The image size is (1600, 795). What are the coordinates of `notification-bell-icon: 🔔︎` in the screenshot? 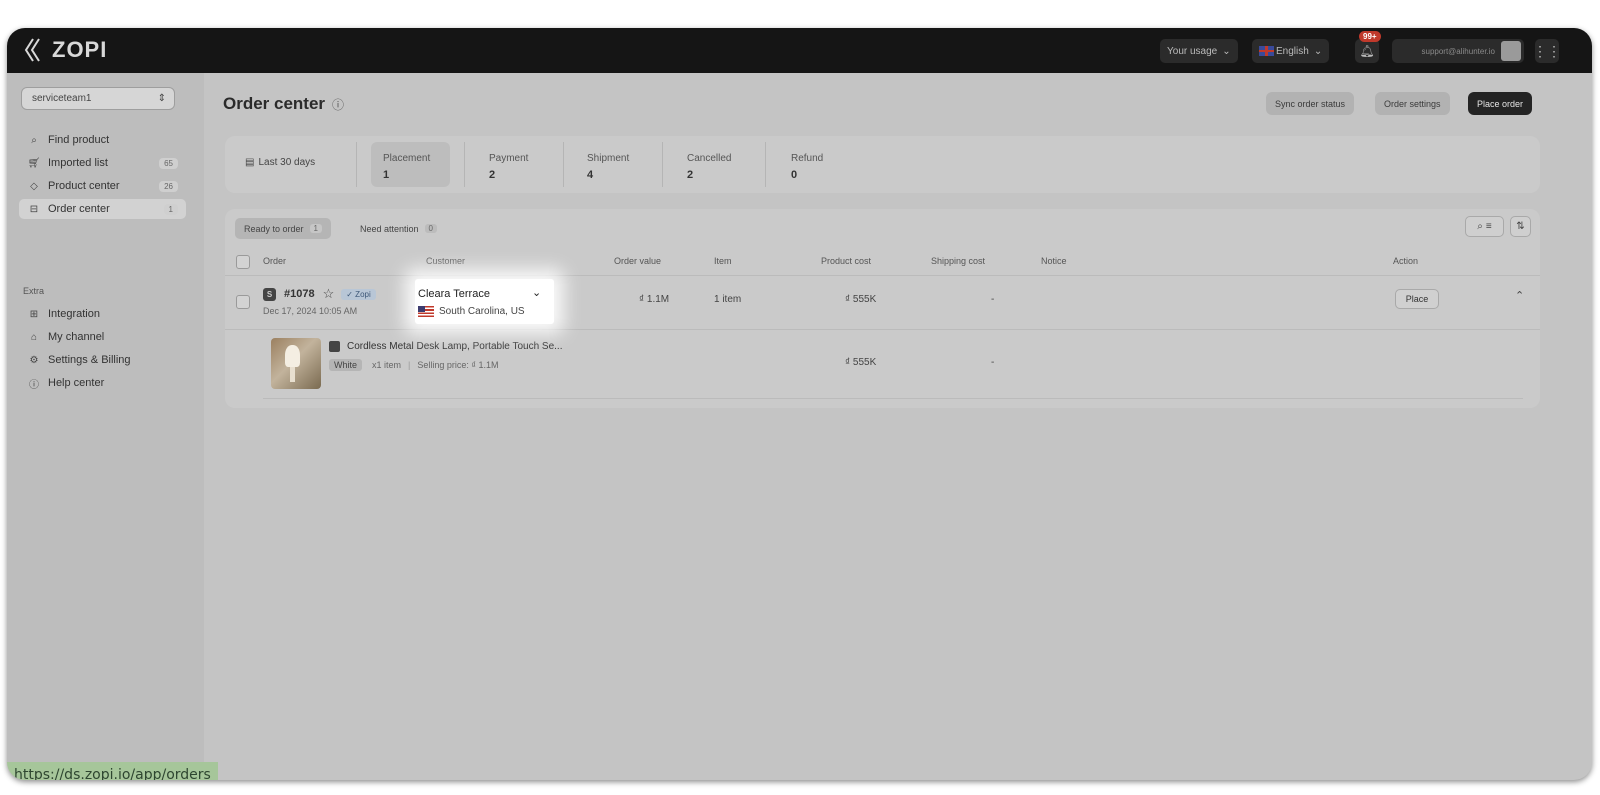 It's located at (1367, 51).